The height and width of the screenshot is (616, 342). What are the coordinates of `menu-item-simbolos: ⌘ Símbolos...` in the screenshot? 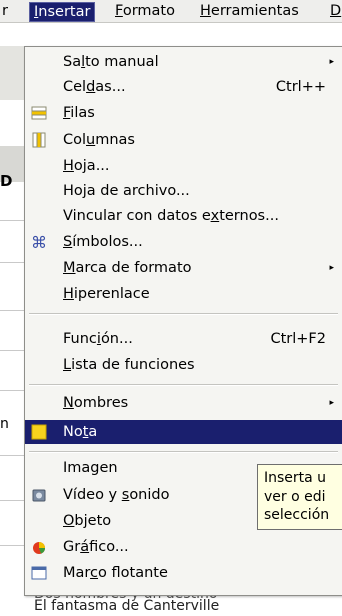 It's located at (183, 242).